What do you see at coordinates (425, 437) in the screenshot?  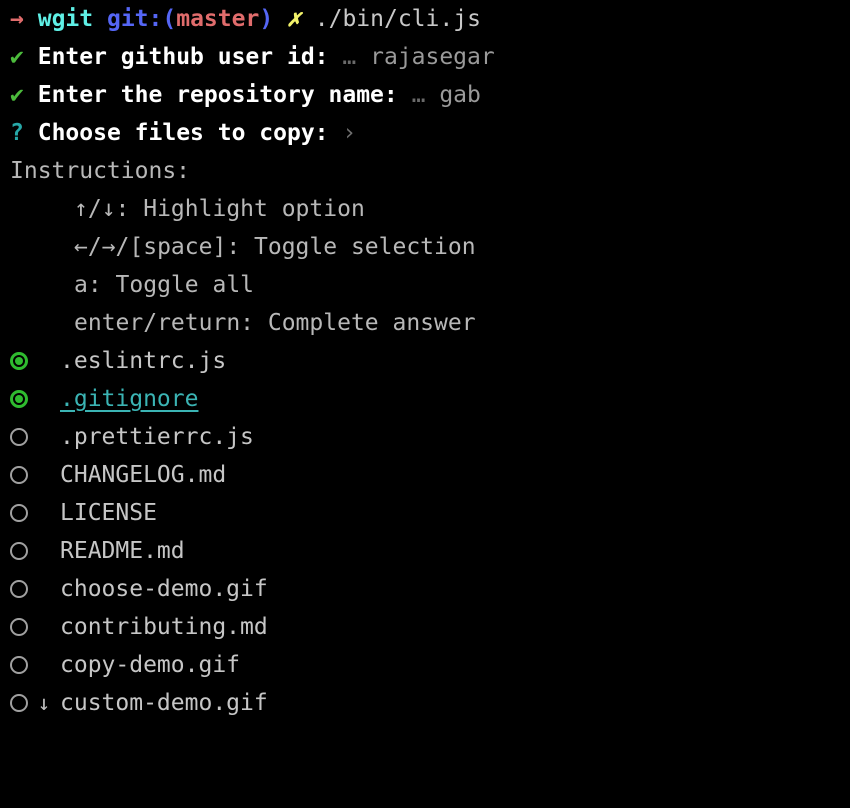 I see `file-choice-row: .prettierrc.js` at bounding box center [425, 437].